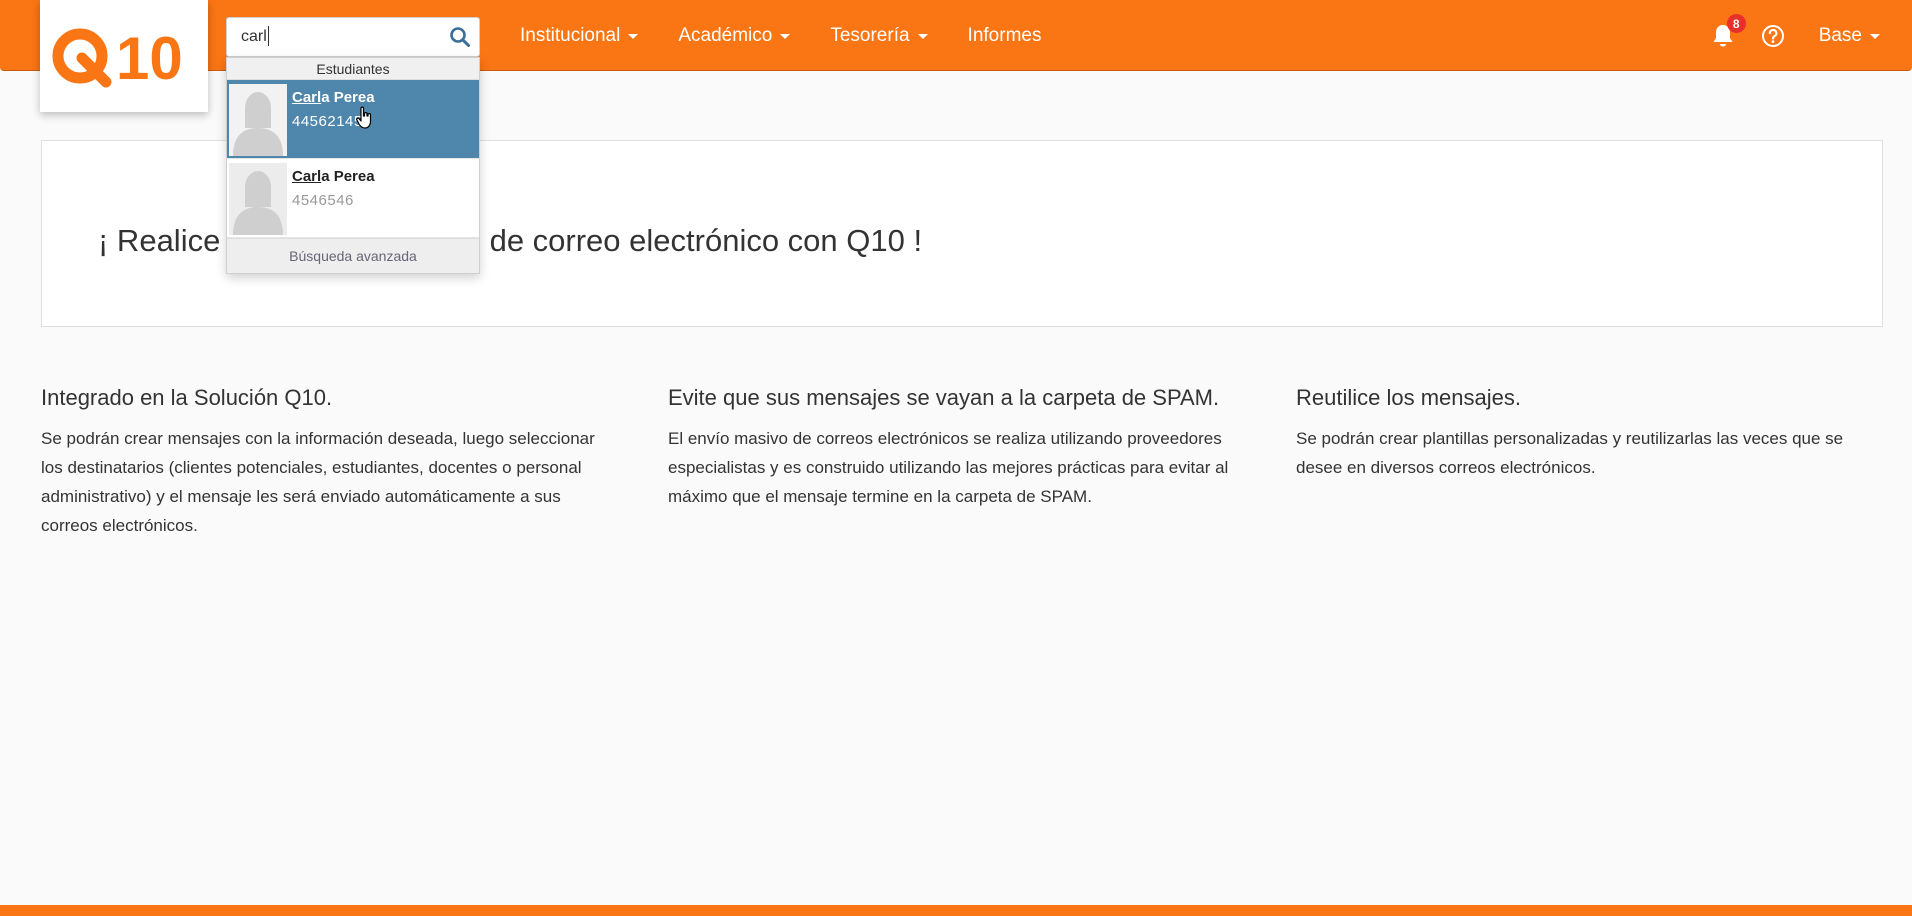 The image size is (1912, 916). I want to click on menu-informes: Informes, so click(1005, 35).